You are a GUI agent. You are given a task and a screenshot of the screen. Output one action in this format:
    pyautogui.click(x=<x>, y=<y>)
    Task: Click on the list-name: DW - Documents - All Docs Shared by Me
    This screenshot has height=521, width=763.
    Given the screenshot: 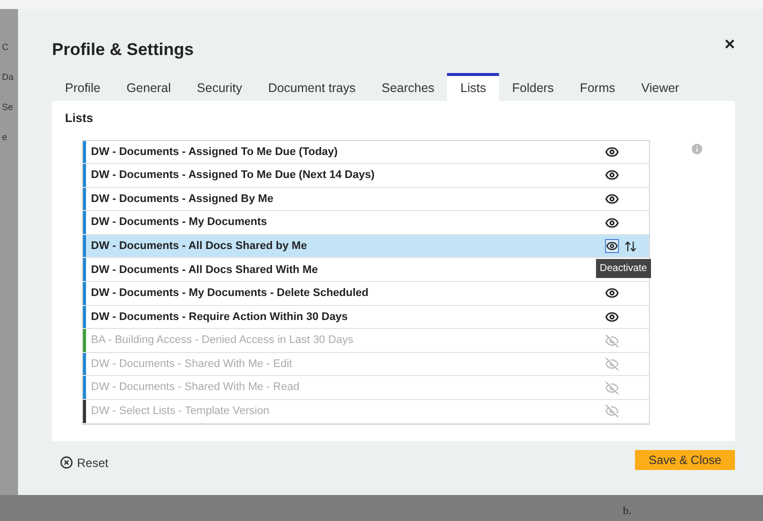 What is the action you would take?
    pyautogui.click(x=199, y=246)
    